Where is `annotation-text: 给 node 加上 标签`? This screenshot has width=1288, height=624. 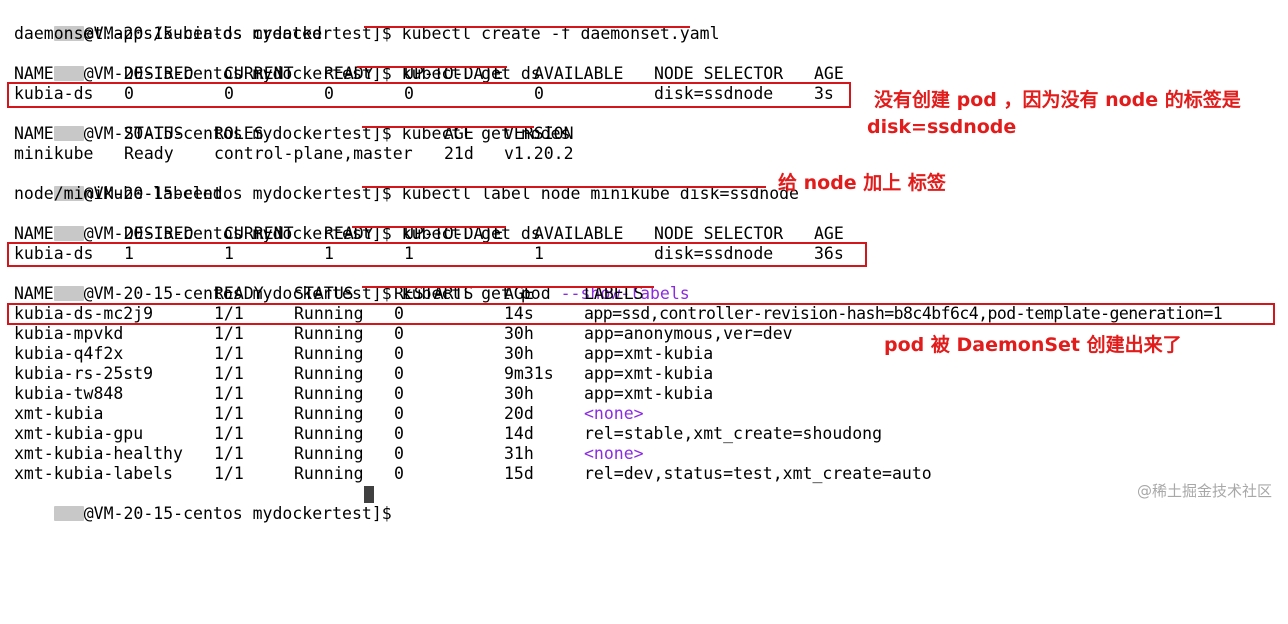 annotation-text: 给 node 加上 标签 is located at coordinates (862, 183).